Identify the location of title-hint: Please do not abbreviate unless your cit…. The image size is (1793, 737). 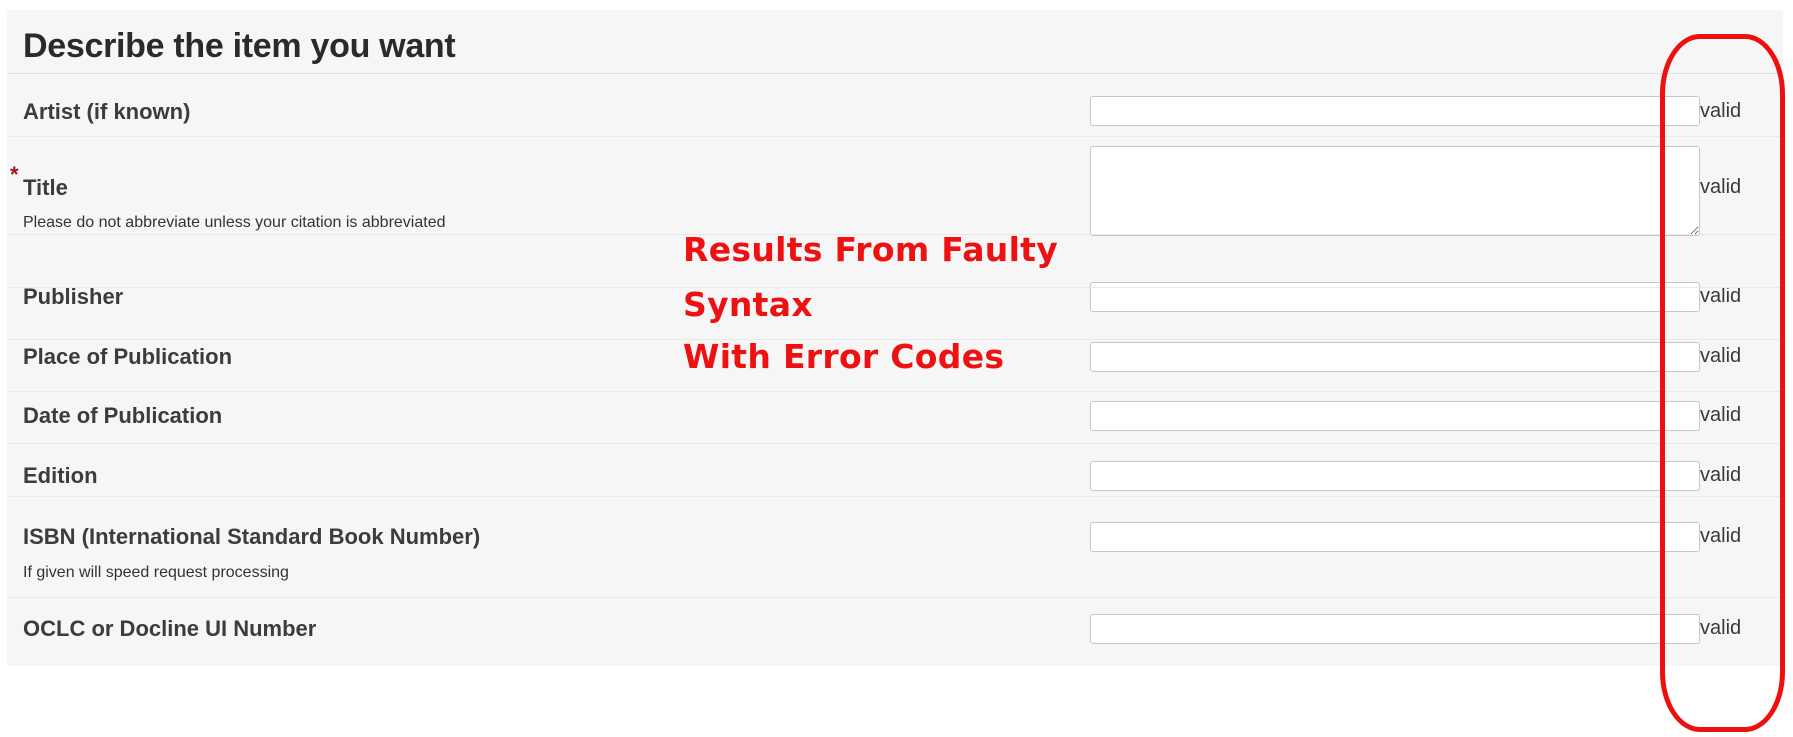
(234, 222).